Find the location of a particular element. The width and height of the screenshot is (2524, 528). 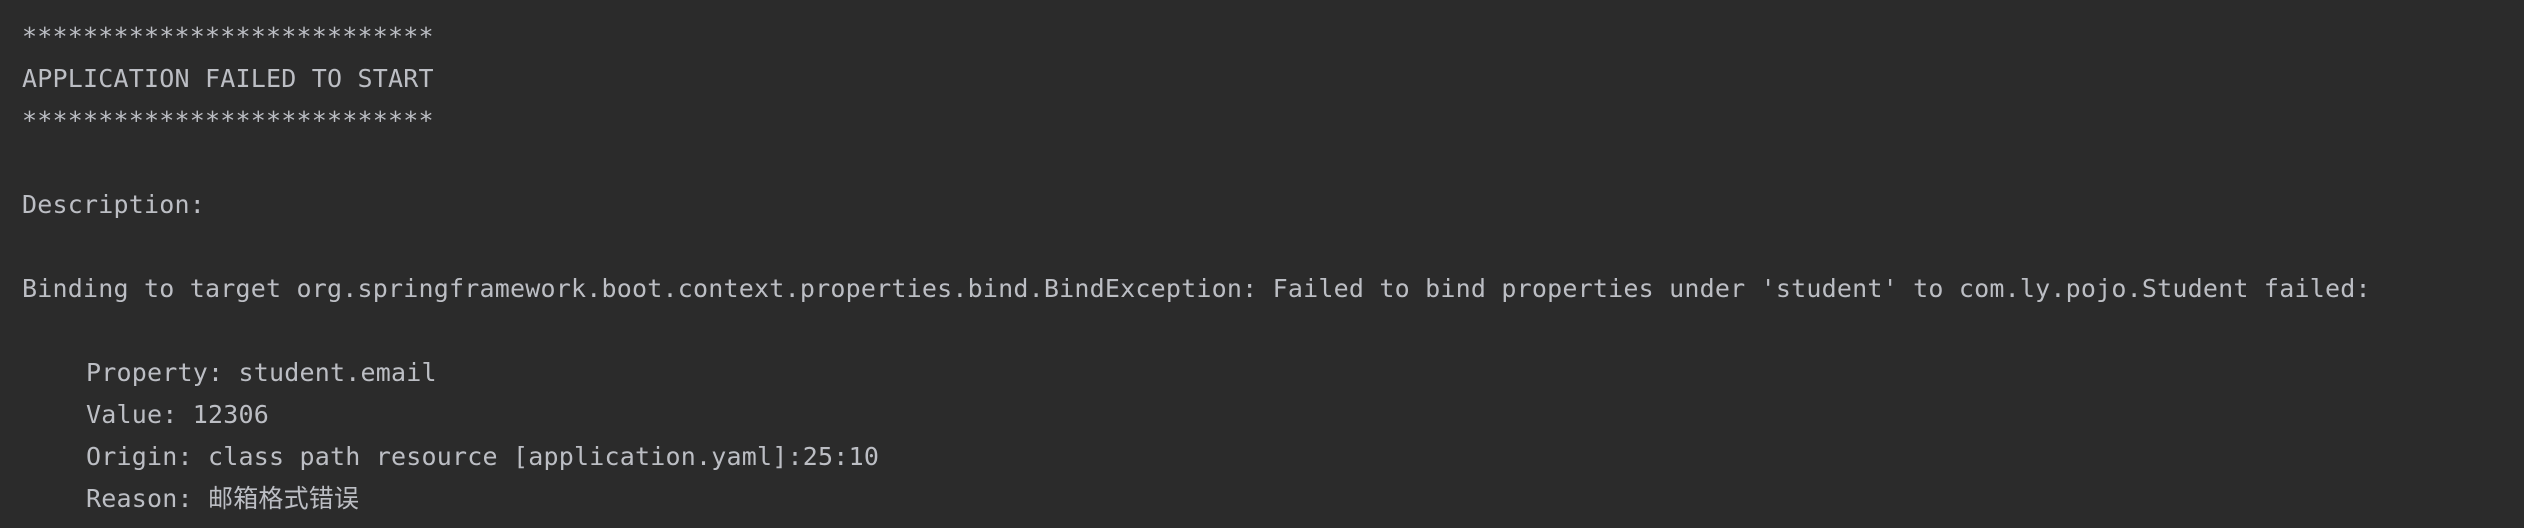

value-line: Value: 12306 is located at coordinates (178, 414).